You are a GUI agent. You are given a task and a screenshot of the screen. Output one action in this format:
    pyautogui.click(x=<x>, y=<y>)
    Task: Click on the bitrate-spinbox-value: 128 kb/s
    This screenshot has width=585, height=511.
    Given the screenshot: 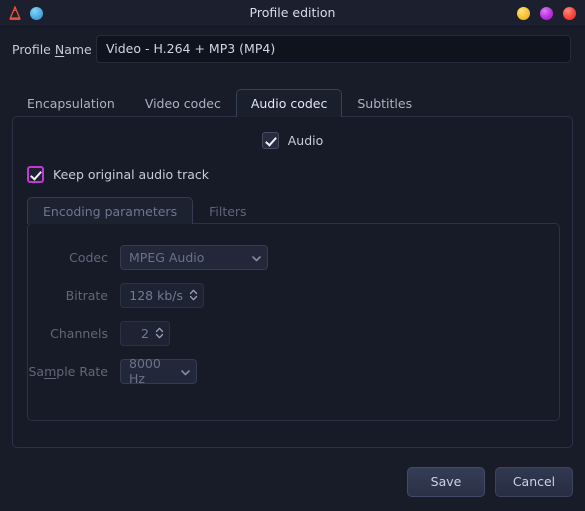 What is the action you would take?
    pyautogui.click(x=156, y=295)
    